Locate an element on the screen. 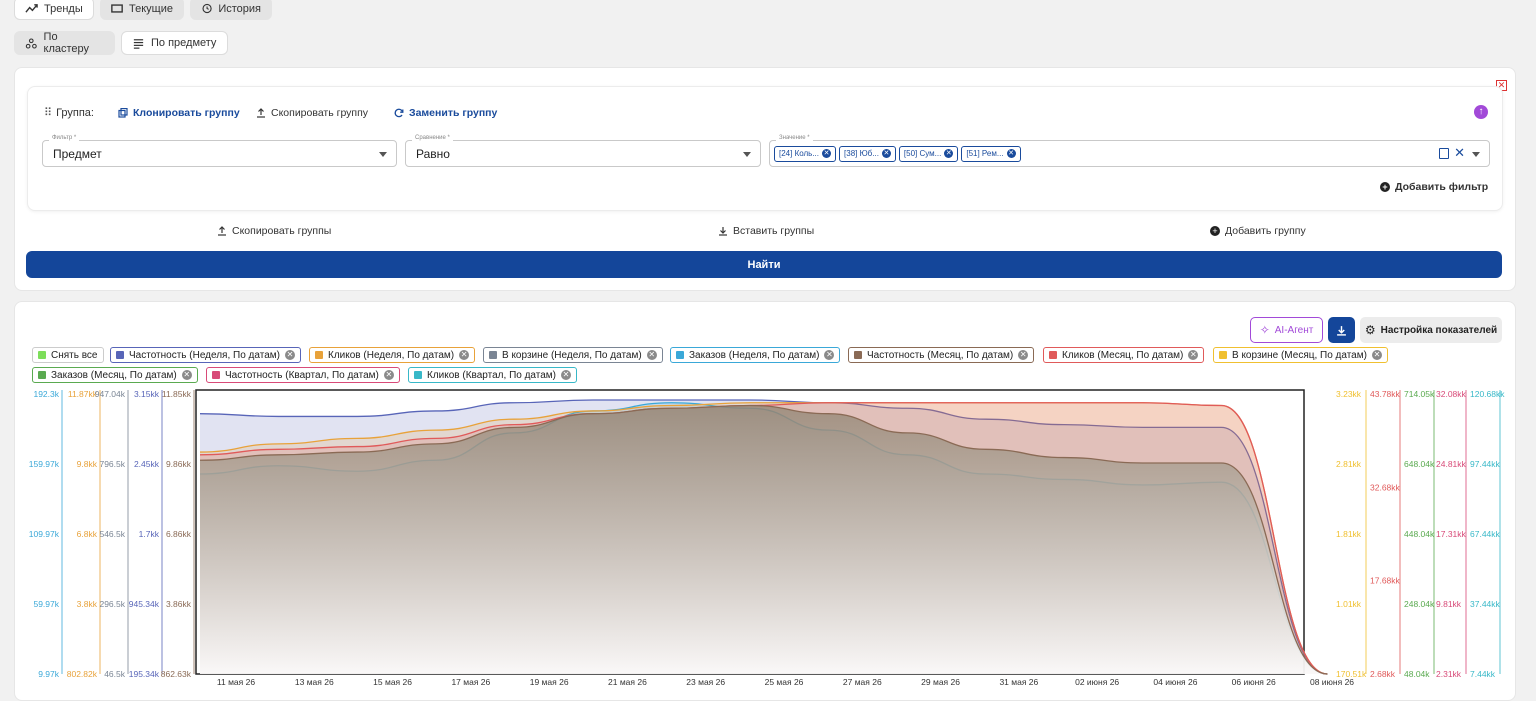 The height and width of the screenshot is (701, 1536). left-axis-tick-label: 796.5k is located at coordinates (112, 464).